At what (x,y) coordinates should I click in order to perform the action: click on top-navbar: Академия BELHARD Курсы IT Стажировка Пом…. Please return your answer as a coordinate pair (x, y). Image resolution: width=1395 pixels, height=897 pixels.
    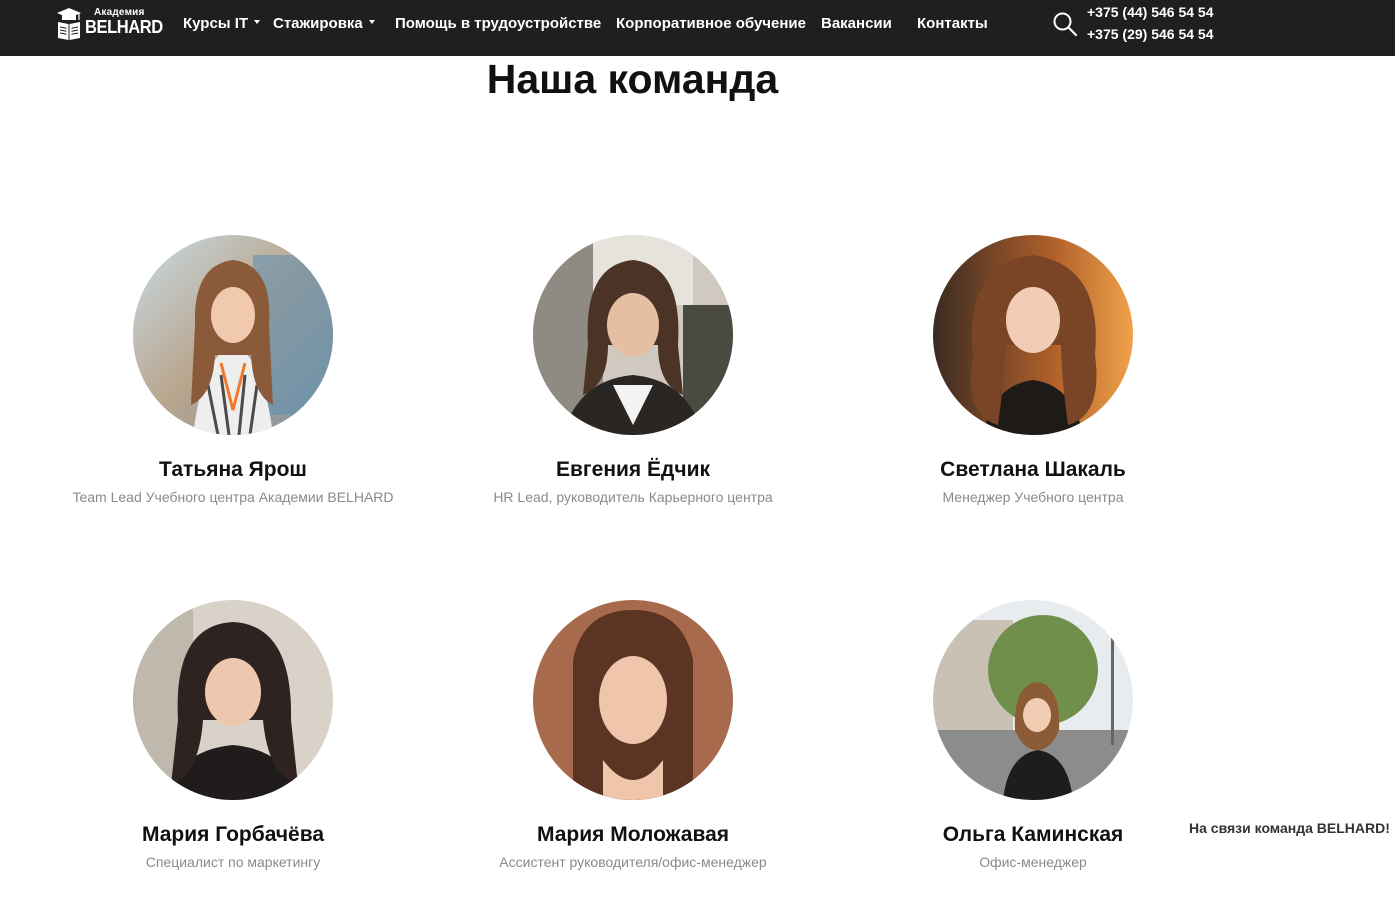
    Looking at the image, I should click on (697, 28).